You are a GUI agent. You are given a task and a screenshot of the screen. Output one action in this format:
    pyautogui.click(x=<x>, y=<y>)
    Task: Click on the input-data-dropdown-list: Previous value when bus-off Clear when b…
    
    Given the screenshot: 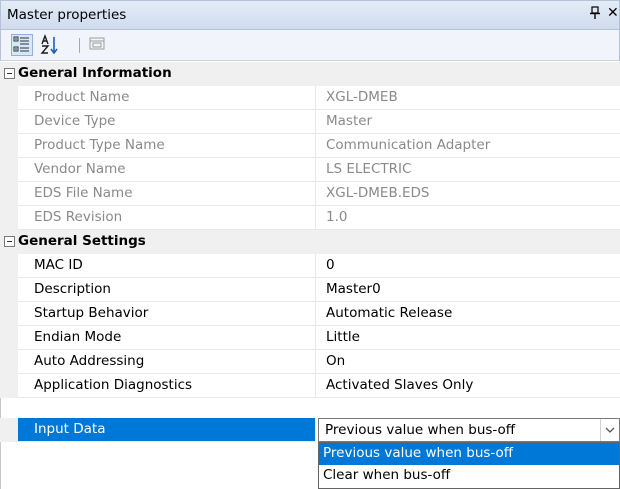 What is the action you would take?
    pyautogui.click(x=469, y=465)
    